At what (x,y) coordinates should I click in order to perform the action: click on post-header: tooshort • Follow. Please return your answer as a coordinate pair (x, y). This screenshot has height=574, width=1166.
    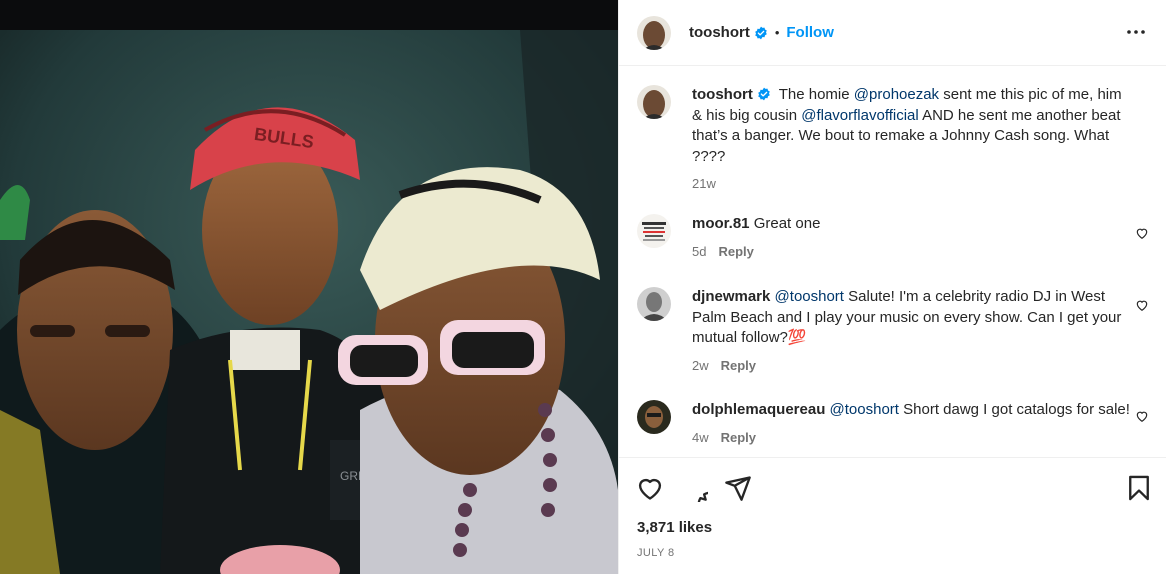
    Looking at the image, I should click on (892, 33).